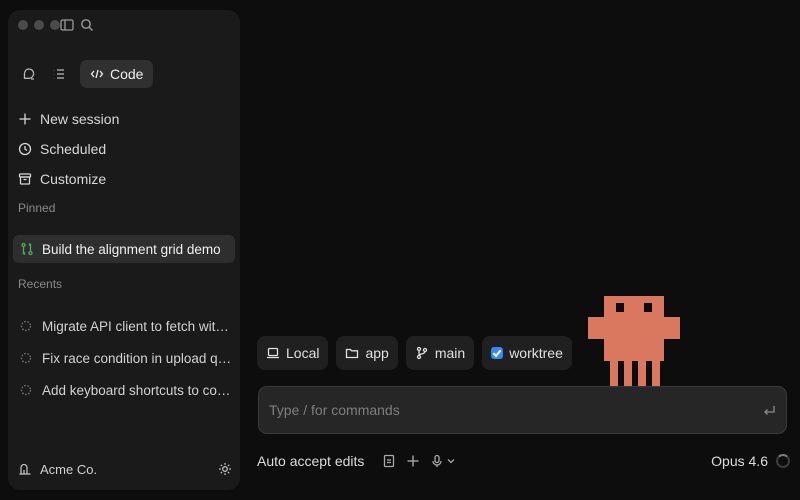  Describe the element at coordinates (124, 119) in the screenshot. I see `new-session-button: New session` at that location.